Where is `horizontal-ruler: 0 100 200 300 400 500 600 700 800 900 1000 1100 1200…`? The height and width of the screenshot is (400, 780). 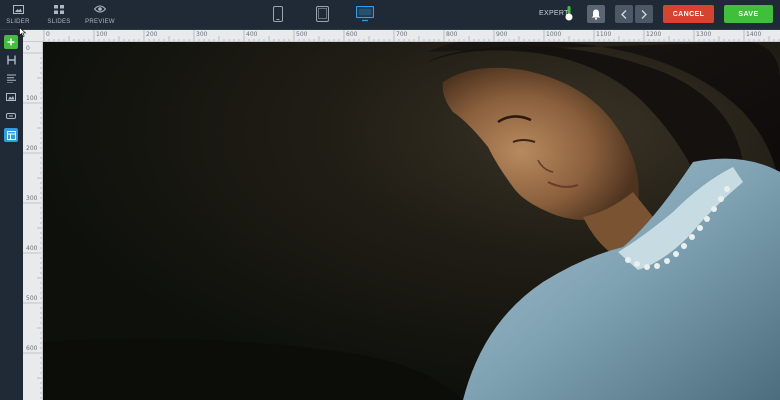
horizontal-ruler: 0 100 200 300 400 500 600 700 800 900 1000 1100 1200… is located at coordinates (401, 36).